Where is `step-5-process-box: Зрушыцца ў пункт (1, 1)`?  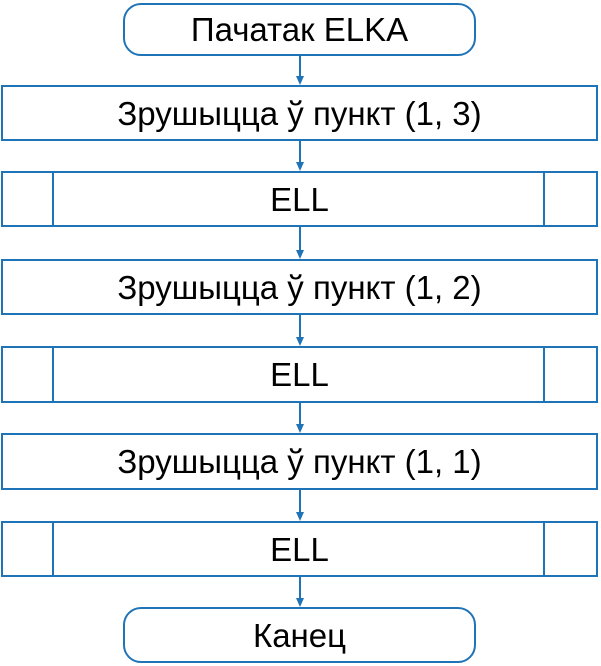 step-5-process-box: Зрушыцца ў пункт (1, 1) is located at coordinates (299, 461).